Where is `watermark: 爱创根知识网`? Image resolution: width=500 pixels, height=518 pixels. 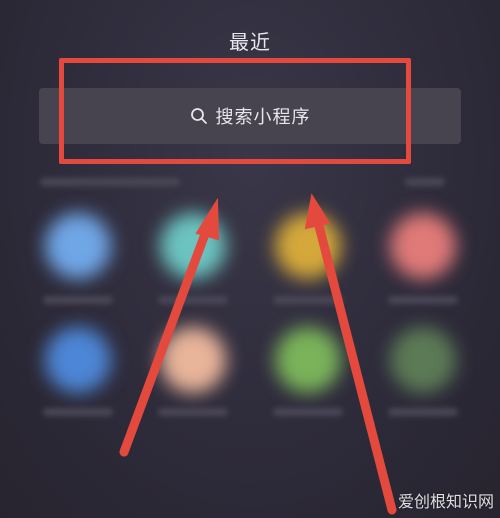 watermark: 爱创根知识网 is located at coordinates (445, 501).